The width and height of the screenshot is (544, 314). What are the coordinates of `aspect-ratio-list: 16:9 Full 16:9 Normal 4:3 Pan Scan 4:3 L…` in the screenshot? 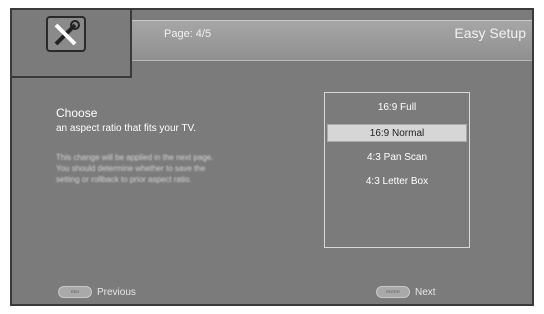 It's located at (397, 170).